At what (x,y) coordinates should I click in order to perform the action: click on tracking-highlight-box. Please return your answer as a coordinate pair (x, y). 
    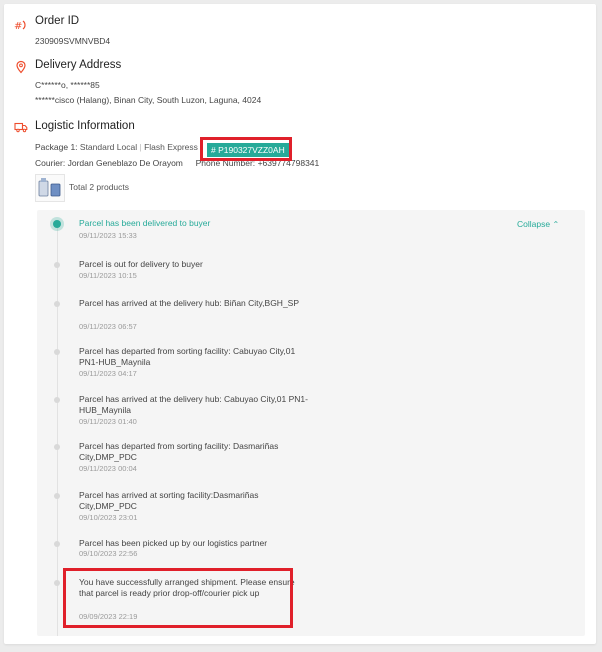
    Looking at the image, I should click on (246, 149).